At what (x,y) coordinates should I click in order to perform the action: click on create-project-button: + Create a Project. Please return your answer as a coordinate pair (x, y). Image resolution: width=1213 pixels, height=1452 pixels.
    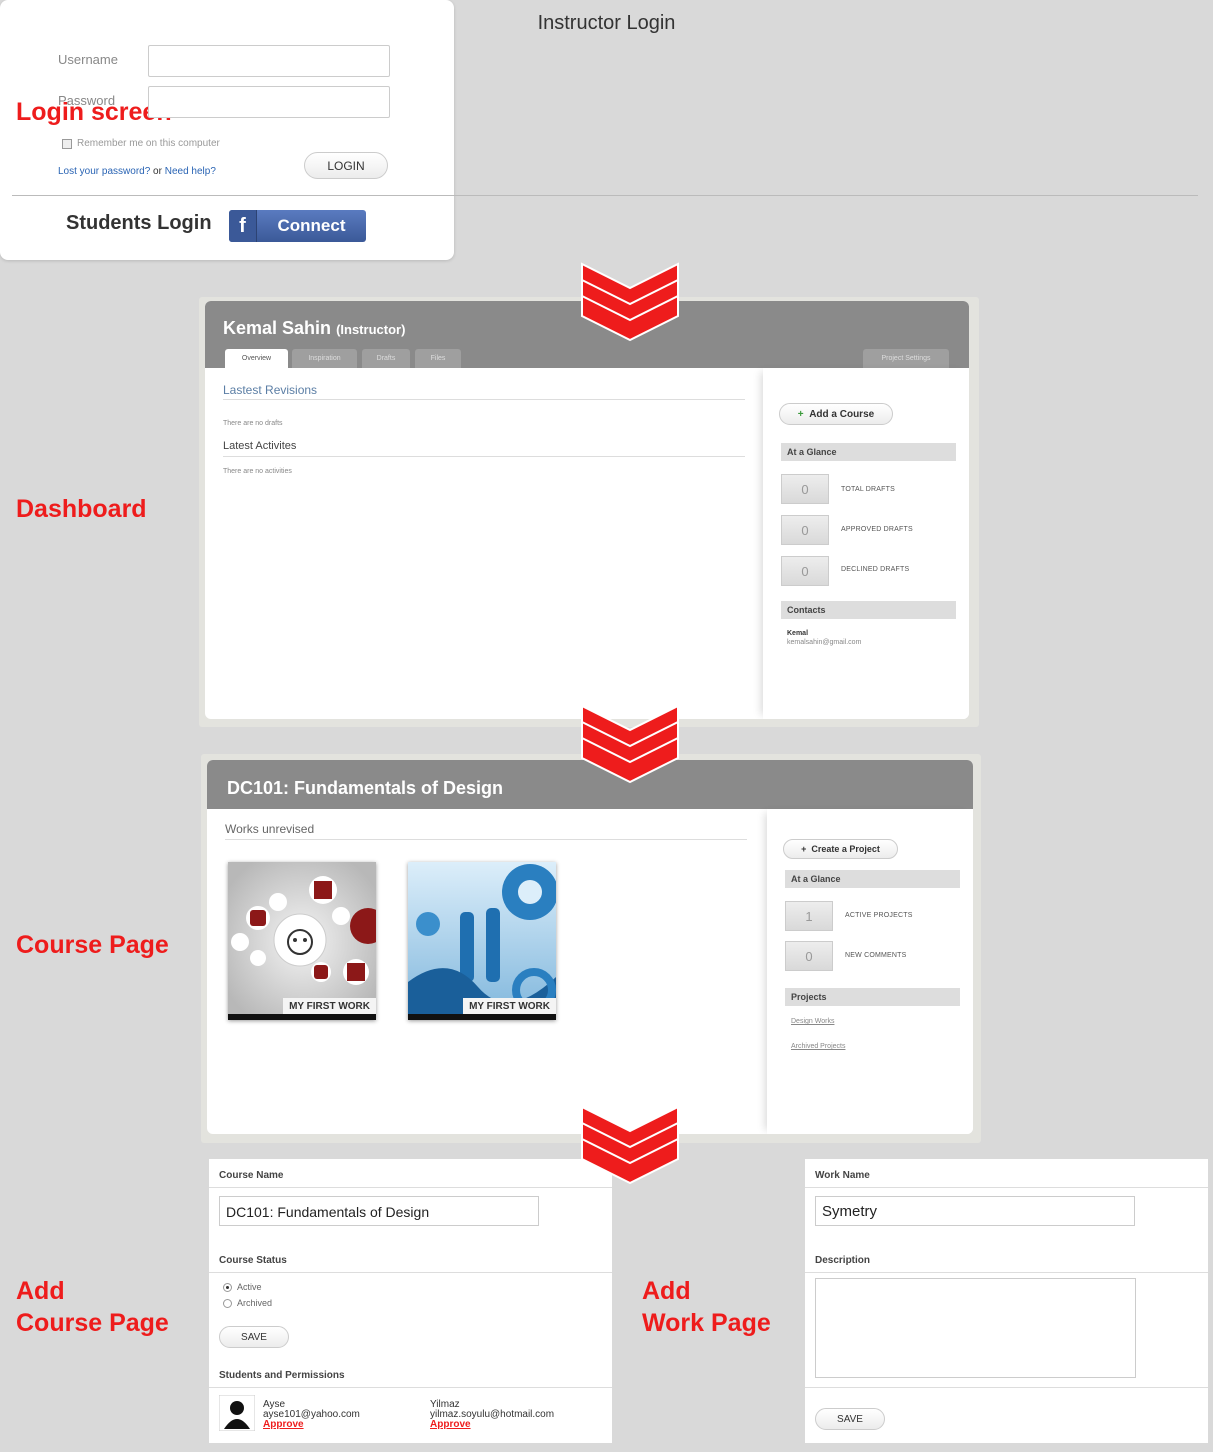
    Looking at the image, I should click on (840, 849).